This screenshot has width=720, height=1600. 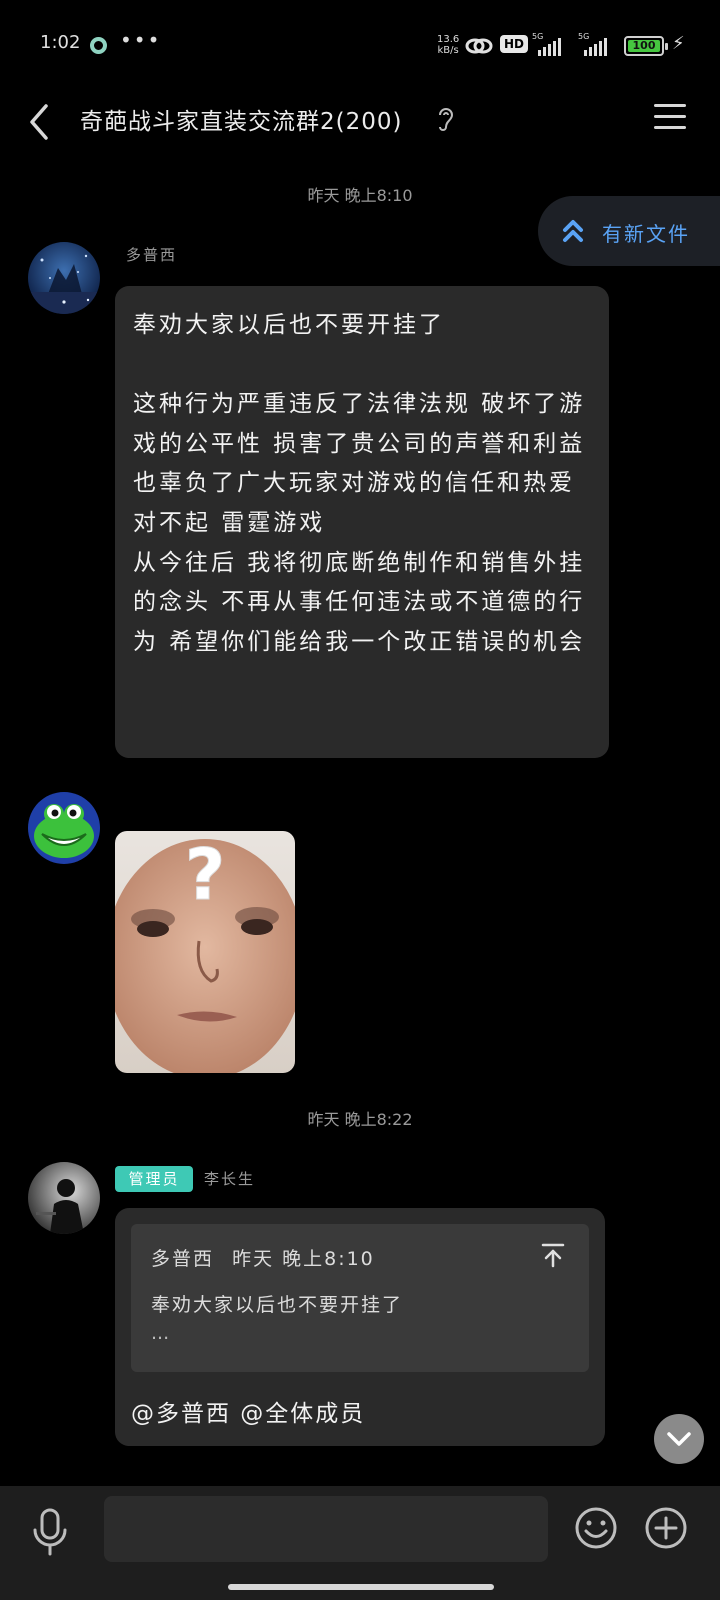 What do you see at coordinates (646, 234) in the screenshot?
I see `new-file-label: 有新文件` at bounding box center [646, 234].